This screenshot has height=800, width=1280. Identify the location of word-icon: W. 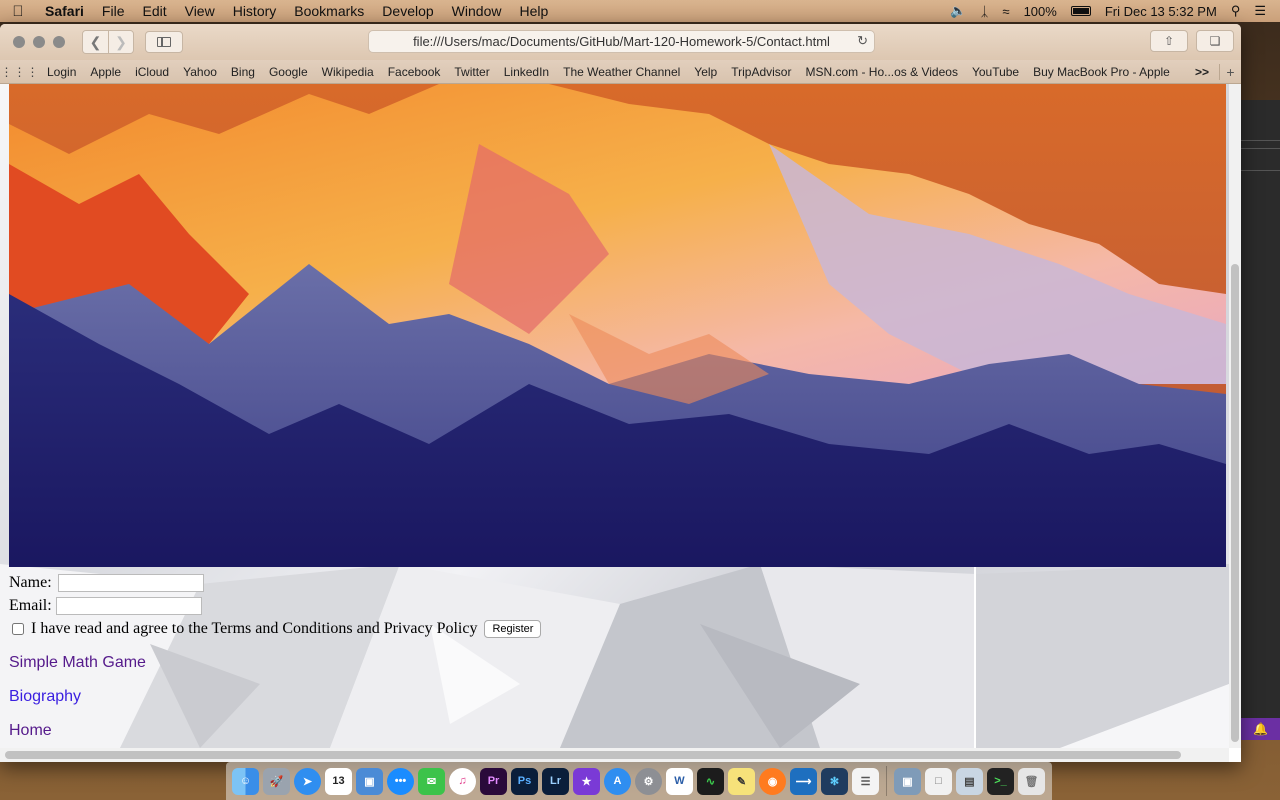
(679, 781).